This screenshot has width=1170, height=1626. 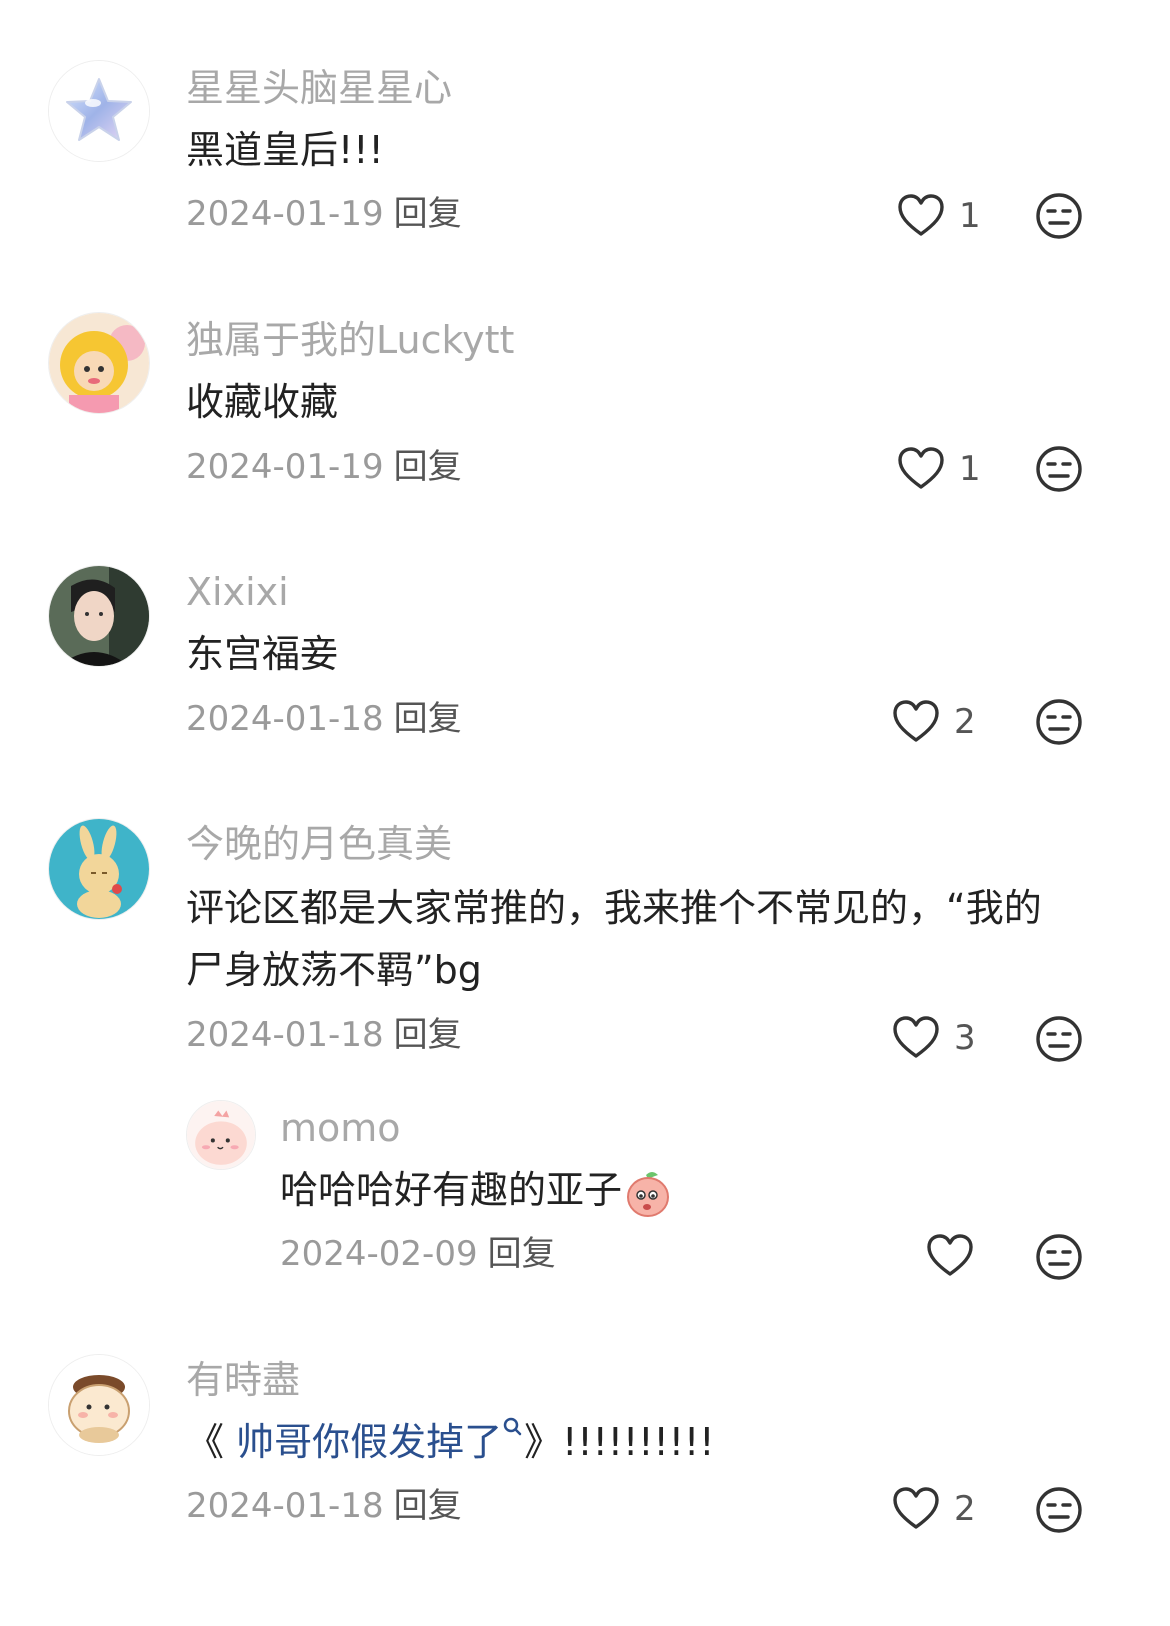 I want to click on book-title-open-bracket: 《, so click(x=205, y=1442).